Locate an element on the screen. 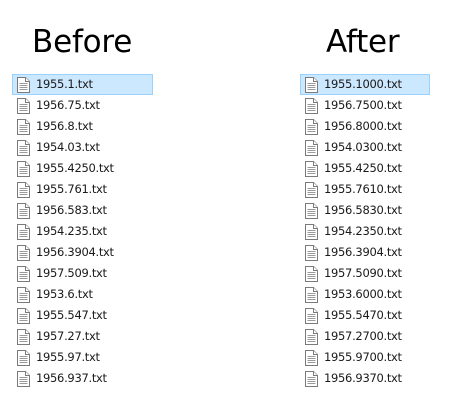  before-file-item: 1953.6.txt is located at coordinates (82, 294).